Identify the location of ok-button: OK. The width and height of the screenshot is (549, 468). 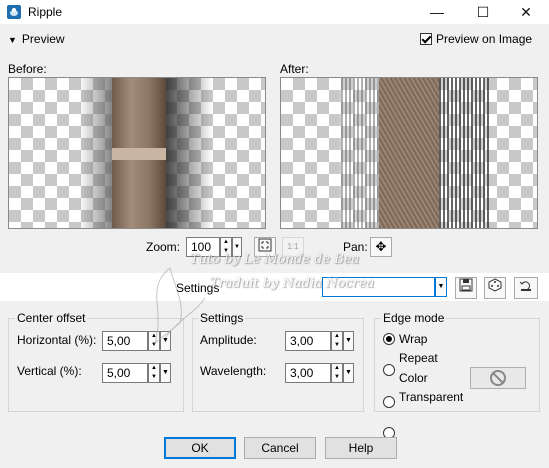
(200, 448).